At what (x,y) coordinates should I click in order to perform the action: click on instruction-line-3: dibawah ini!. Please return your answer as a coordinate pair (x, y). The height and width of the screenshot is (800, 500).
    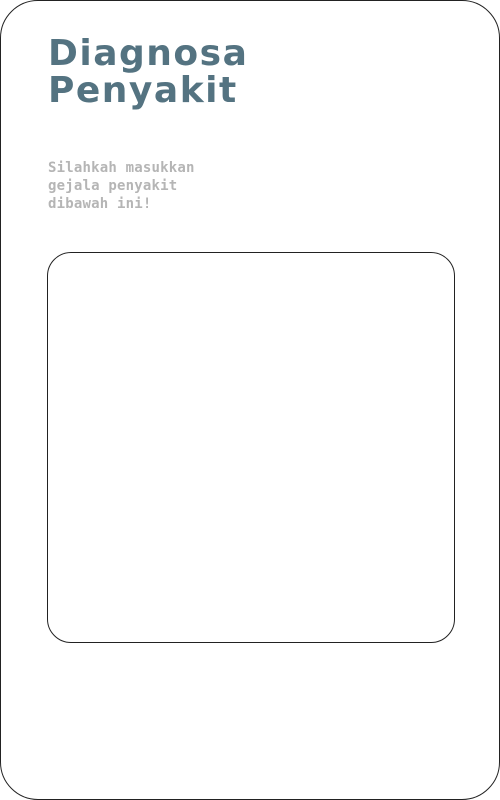
    Looking at the image, I should click on (100, 204).